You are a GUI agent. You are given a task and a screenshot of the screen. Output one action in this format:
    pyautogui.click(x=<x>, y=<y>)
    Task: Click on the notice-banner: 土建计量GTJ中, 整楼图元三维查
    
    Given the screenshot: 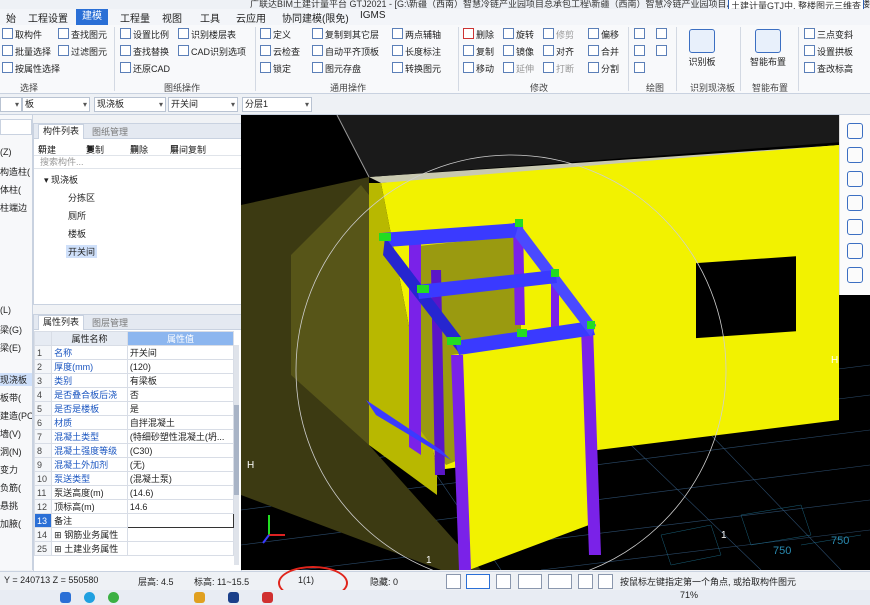 What is the action you would take?
    pyautogui.click(x=796, y=4)
    